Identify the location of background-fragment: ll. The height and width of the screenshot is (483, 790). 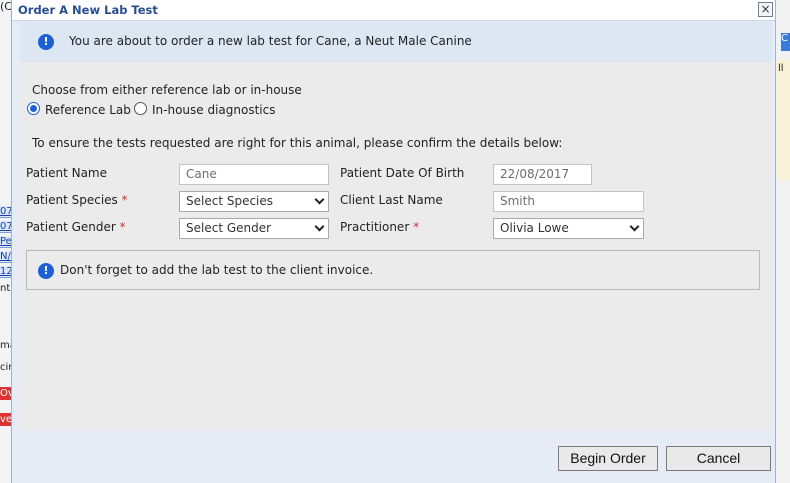
(781, 68).